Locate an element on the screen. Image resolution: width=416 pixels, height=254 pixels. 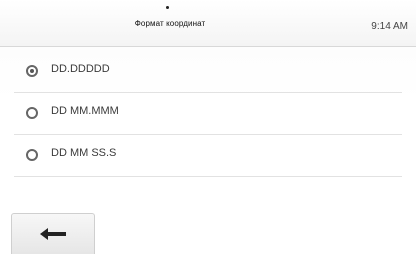
back-button is located at coordinates (53, 233).